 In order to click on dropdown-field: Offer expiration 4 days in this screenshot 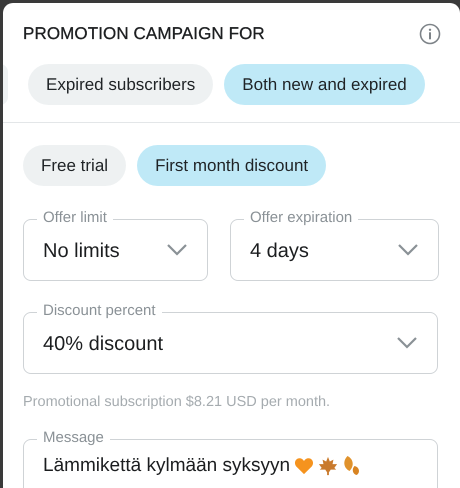, I will do `click(334, 245)`.